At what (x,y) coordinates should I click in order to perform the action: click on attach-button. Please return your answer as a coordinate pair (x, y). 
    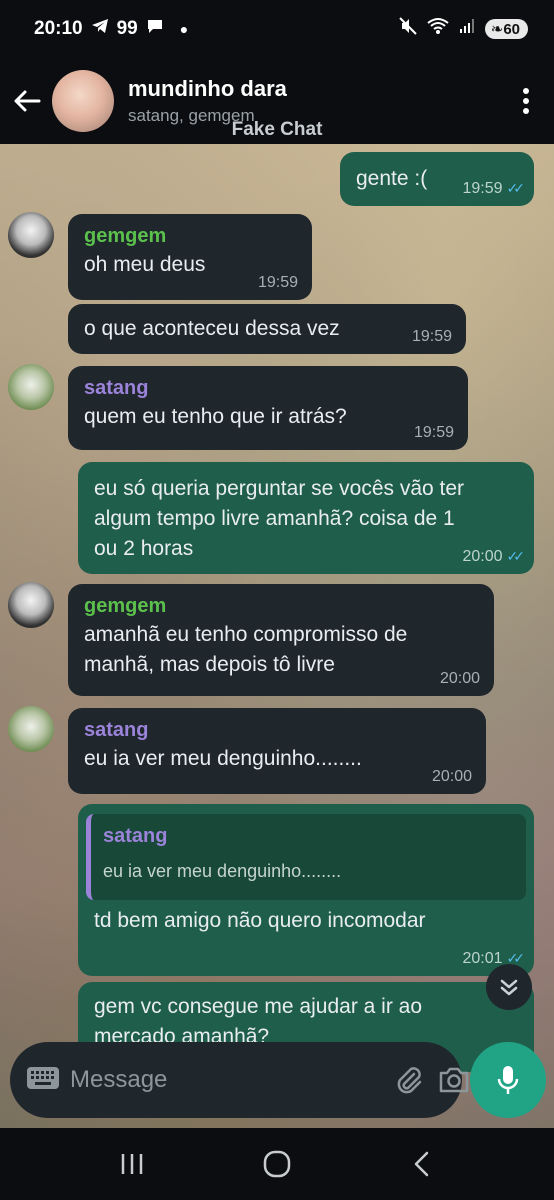
    Looking at the image, I should click on (409, 1080).